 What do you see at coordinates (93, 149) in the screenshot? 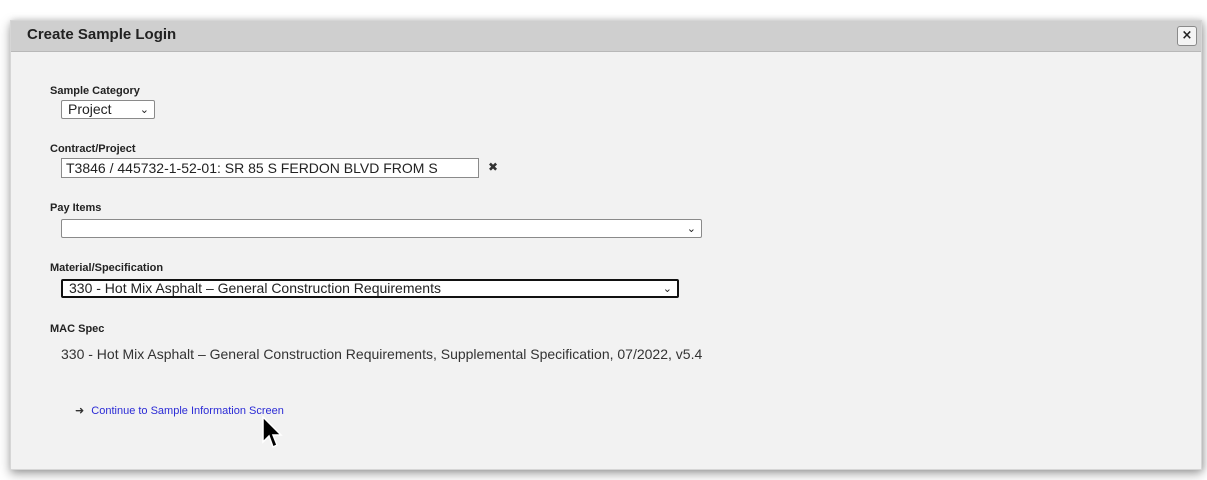
I see `contract-project-label: Contract/Project` at bounding box center [93, 149].